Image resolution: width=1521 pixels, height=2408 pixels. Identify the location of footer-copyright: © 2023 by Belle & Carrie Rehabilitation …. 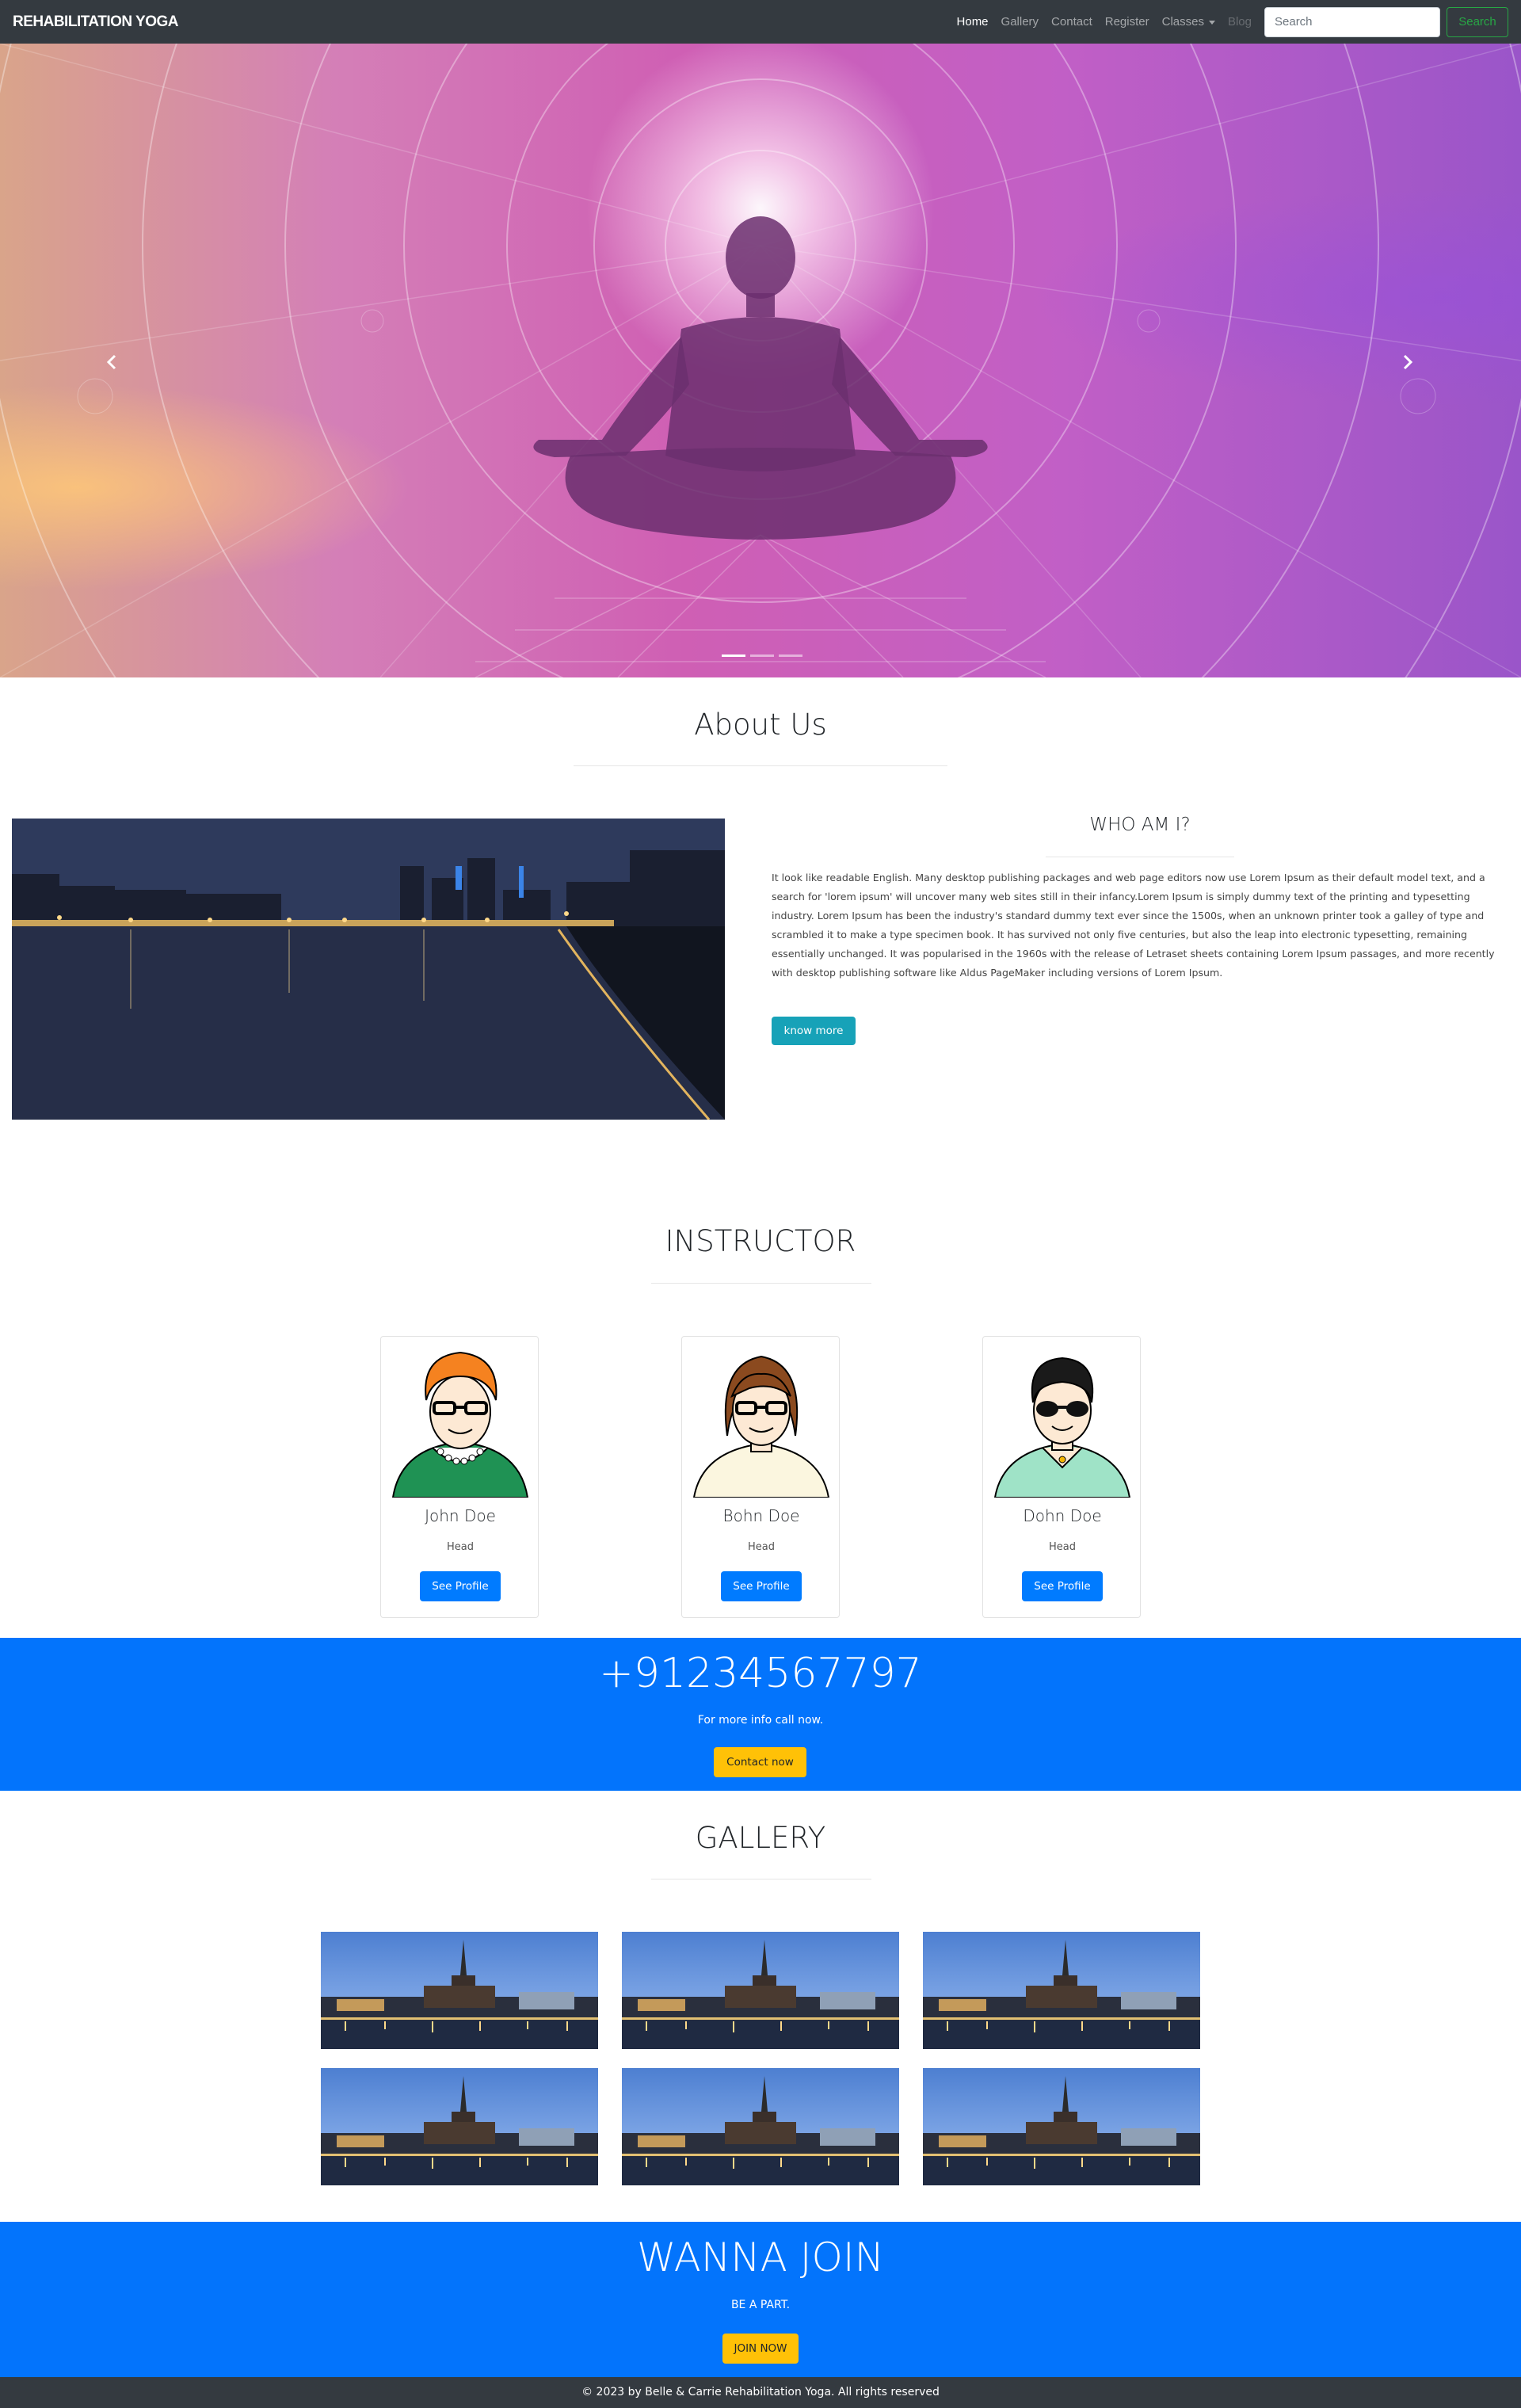
(760, 2392).